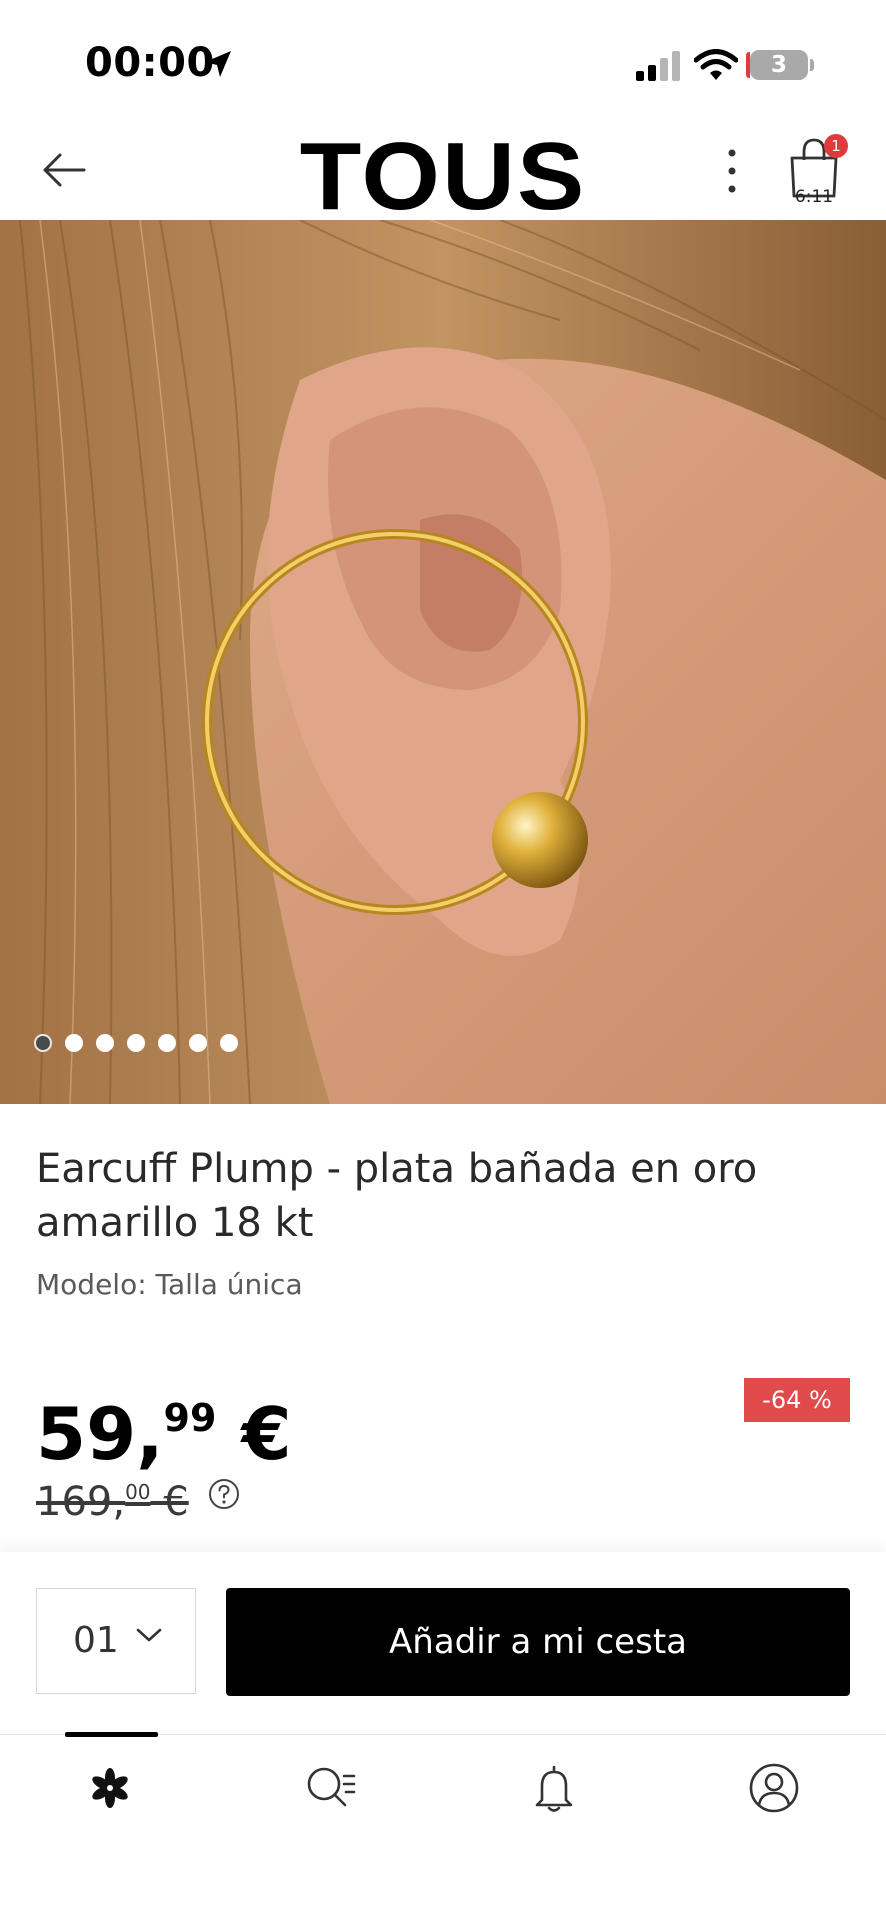 The width and height of the screenshot is (886, 1921). Describe the element at coordinates (149, 1635) in the screenshot. I see `chevron-down-icon` at that location.